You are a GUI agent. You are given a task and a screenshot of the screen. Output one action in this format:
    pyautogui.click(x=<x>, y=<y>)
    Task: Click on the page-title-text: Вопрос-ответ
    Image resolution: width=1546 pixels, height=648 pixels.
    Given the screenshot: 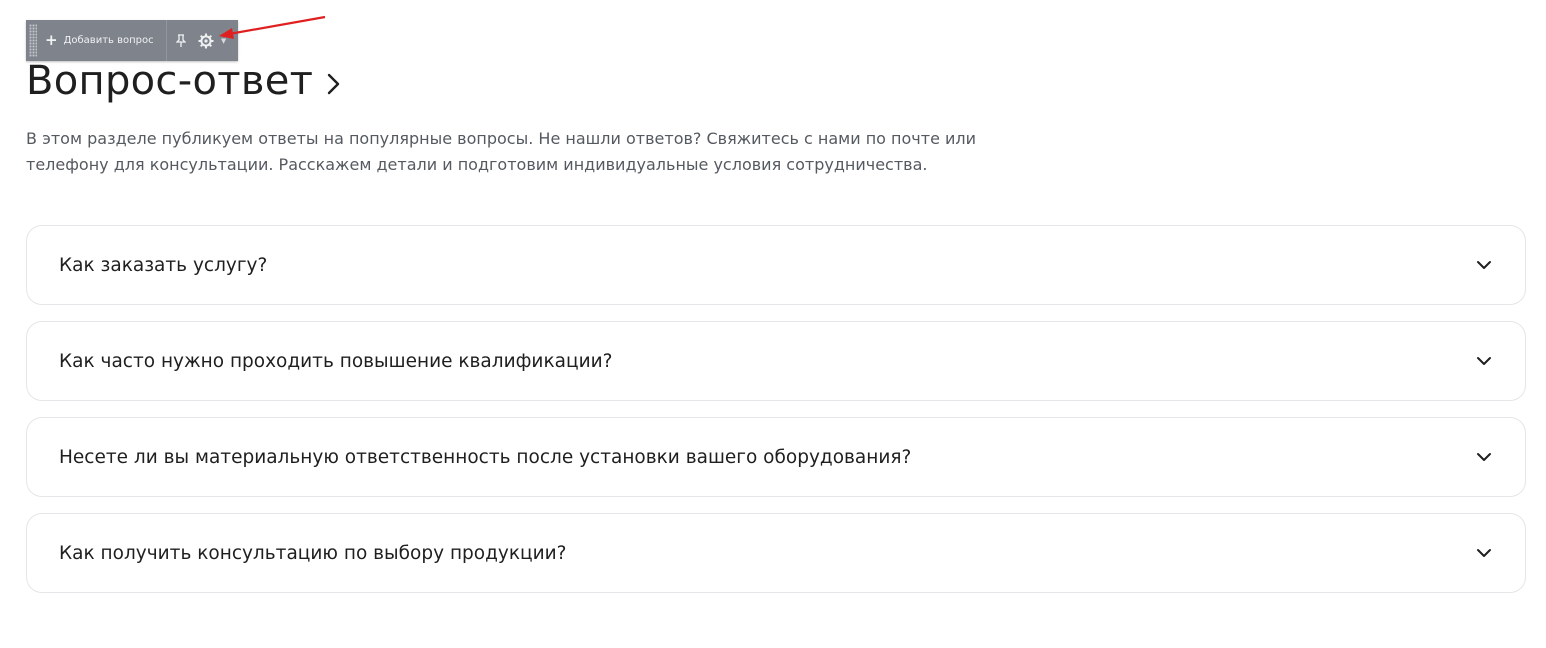 What is the action you would take?
    pyautogui.click(x=170, y=81)
    